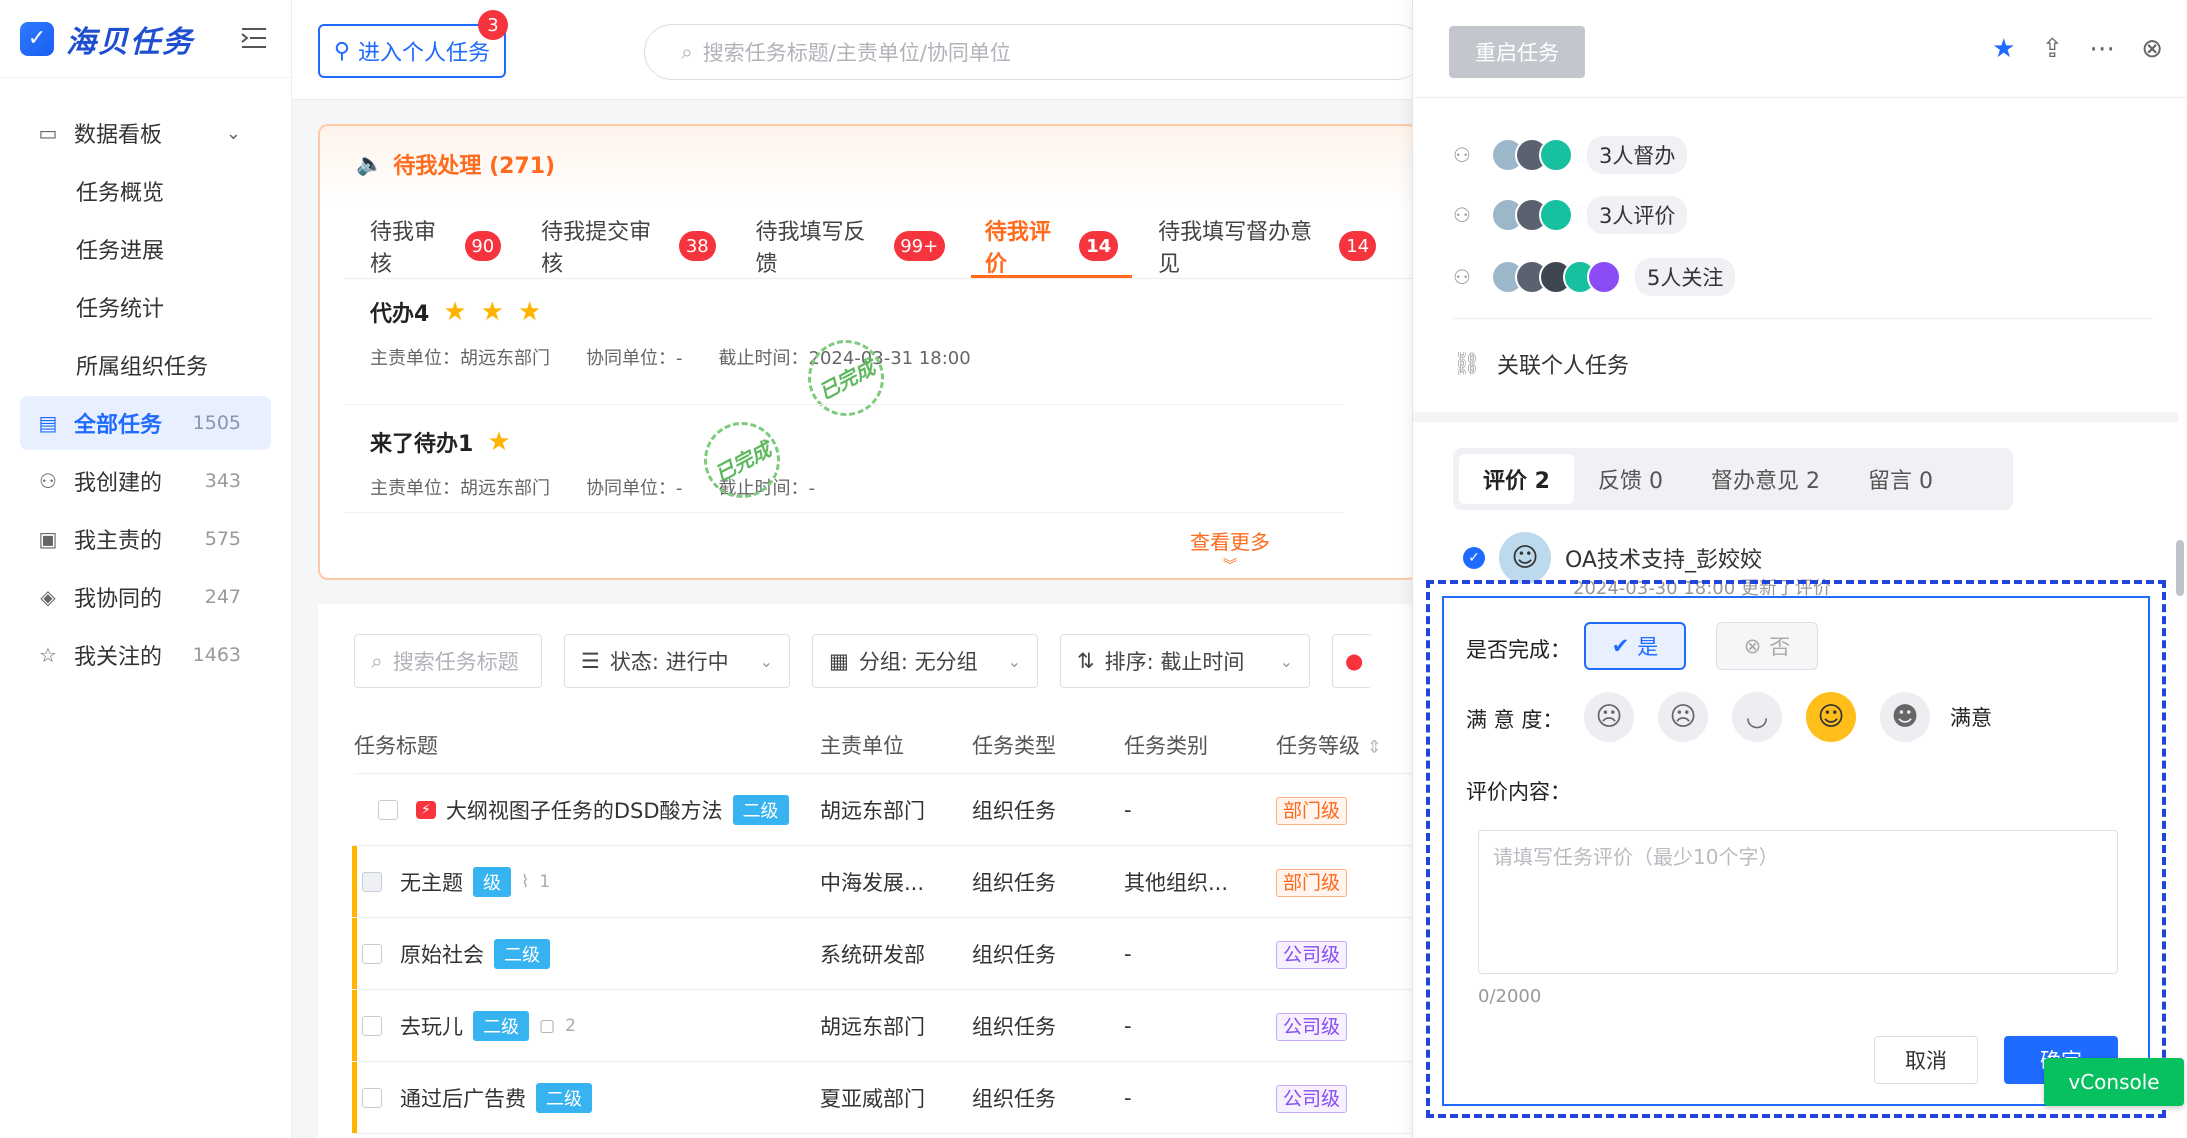  I want to click on related-label: 关联个人任务, so click(1562, 366).